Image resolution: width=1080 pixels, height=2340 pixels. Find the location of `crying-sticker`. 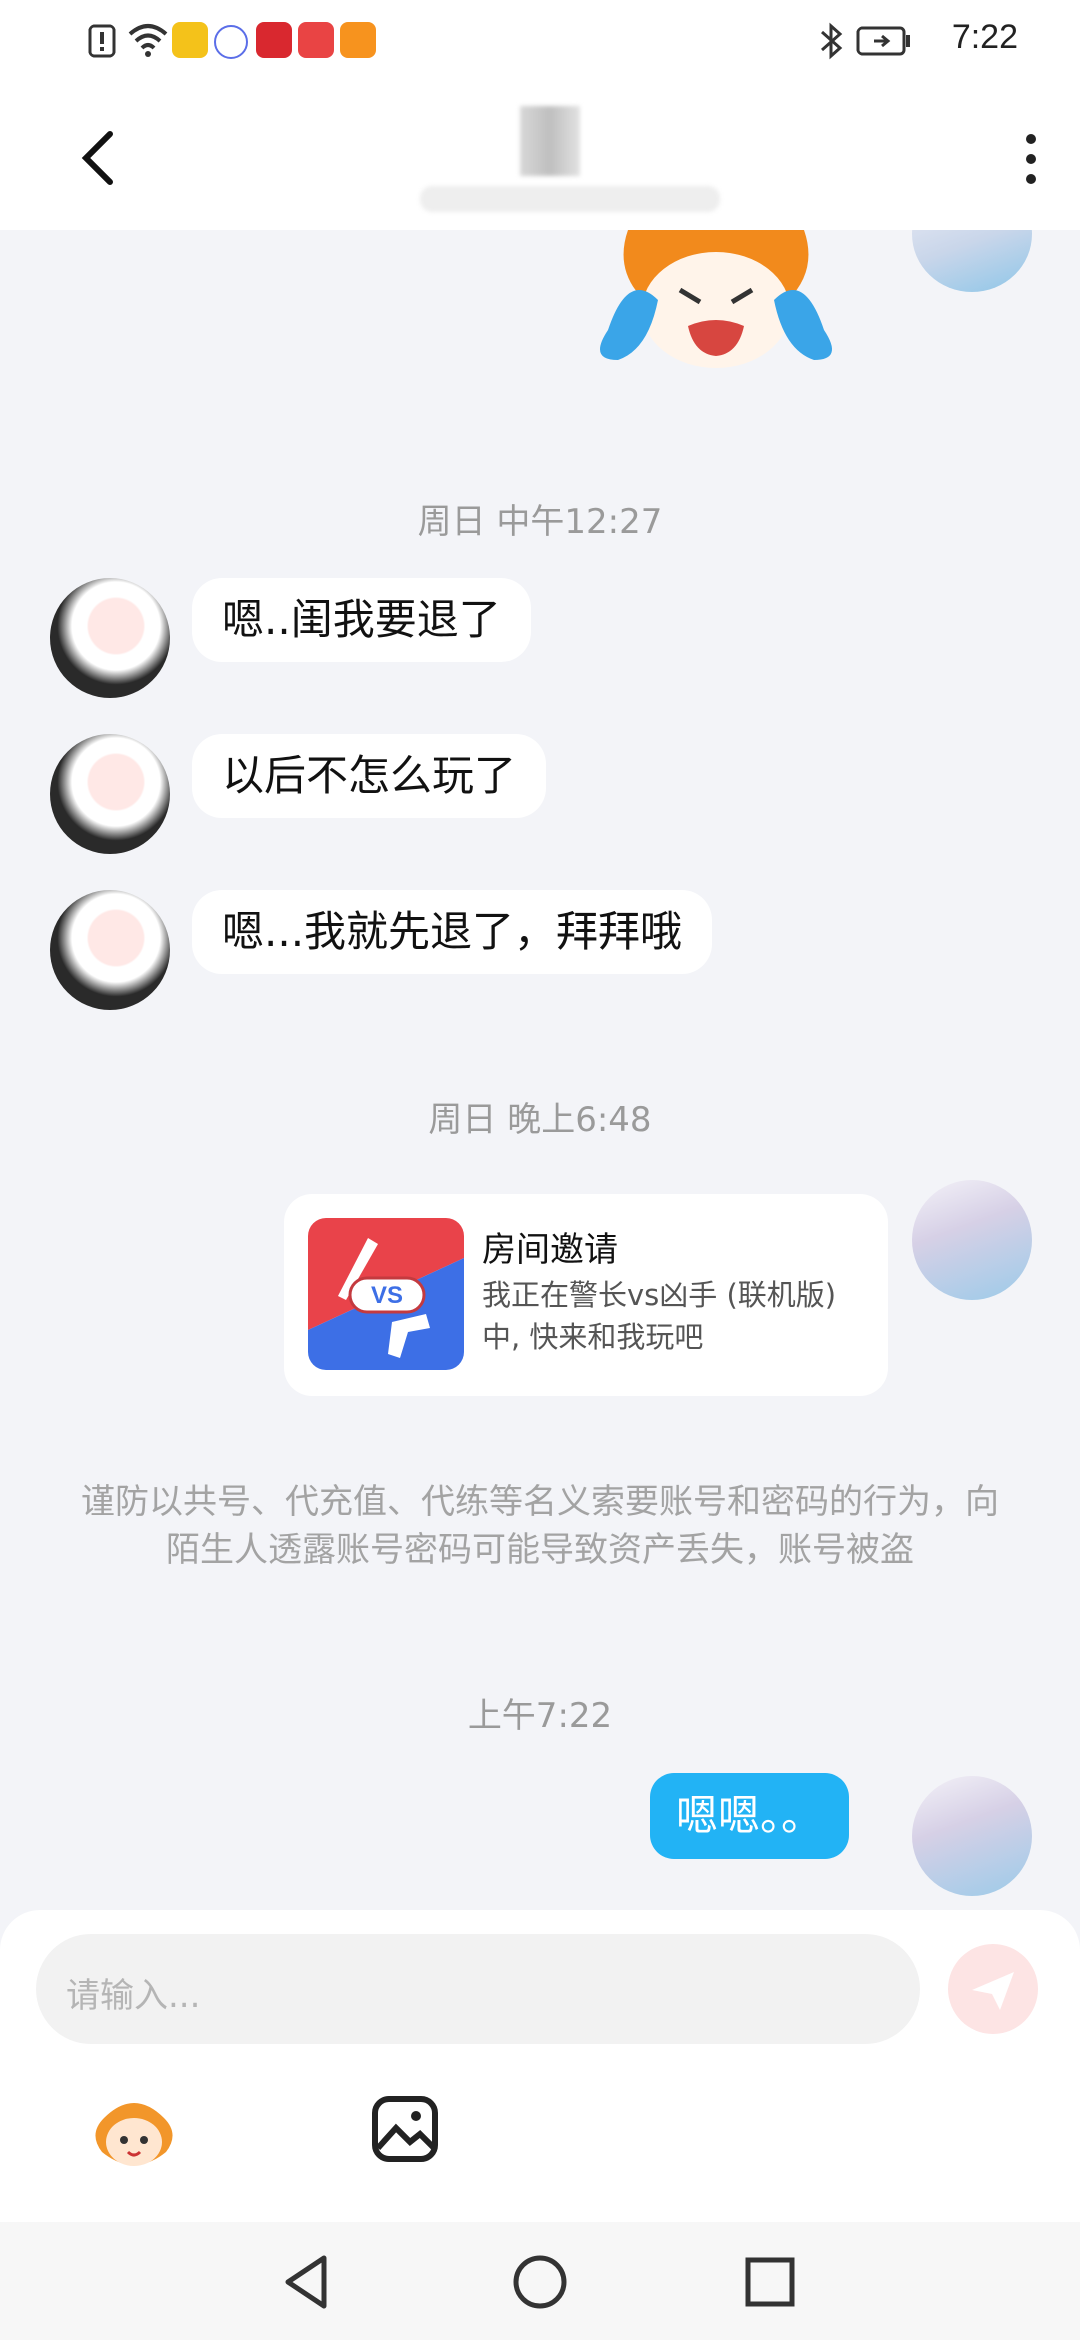

crying-sticker is located at coordinates (716, 299).